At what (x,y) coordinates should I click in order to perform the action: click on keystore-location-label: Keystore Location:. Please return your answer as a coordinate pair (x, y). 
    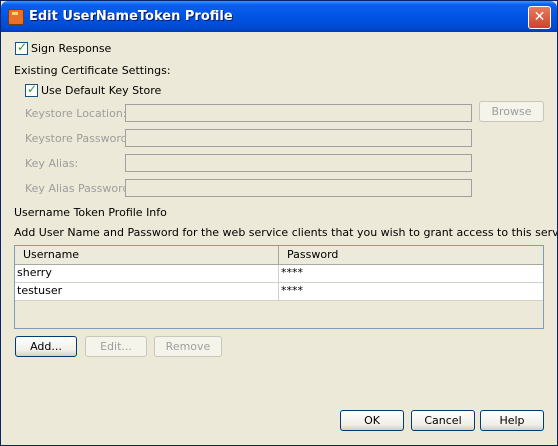
    Looking at the image, I should click on (76, 113).